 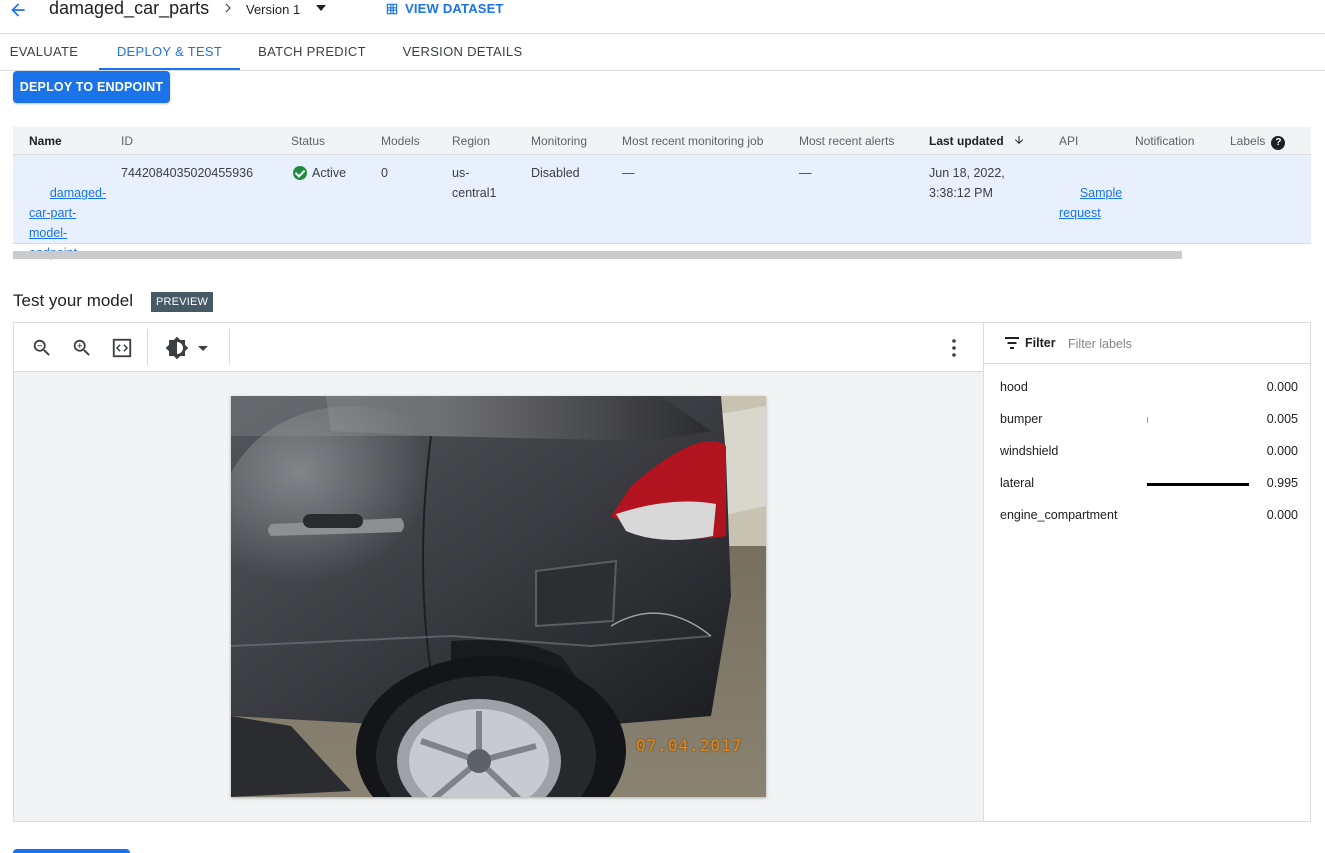 I want to click on col-labels: Labels?, so click(x=1258, y=142).